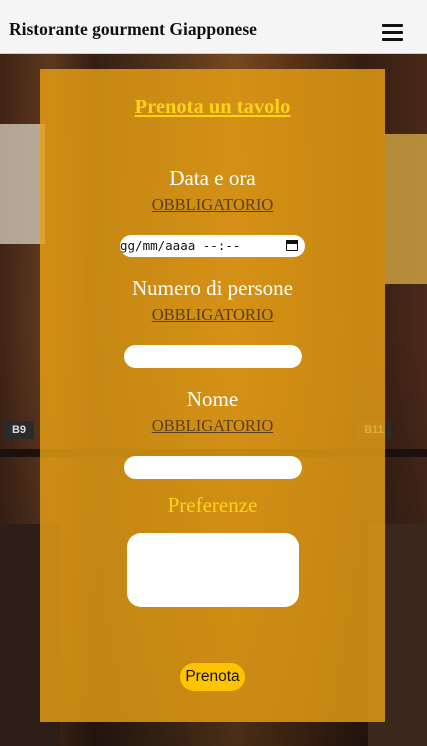  What do you see at coordinates (213, 467) in the screenshot?
I see `name-input` at bounding box center [213, 467].